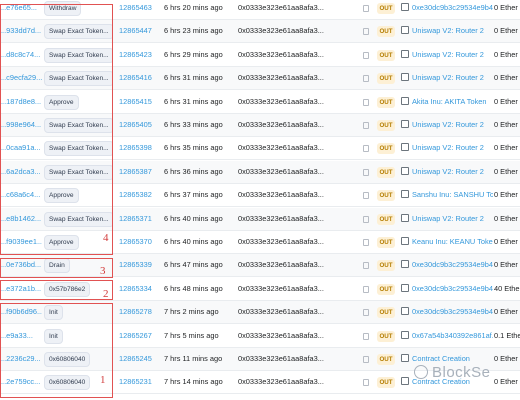 This screenshot has width=520, height=400. What do you see at coordinates (106, 294) in the screenshot?
I see `annotation-label-2: 2` at bounding box center [106, 294].